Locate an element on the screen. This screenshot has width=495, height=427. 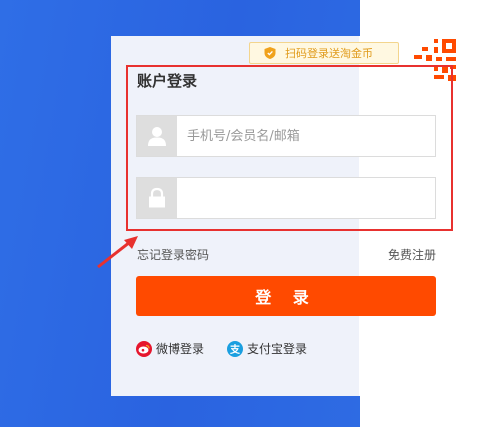
qr-code-toggle-icon is located at coordinates (435, 60).